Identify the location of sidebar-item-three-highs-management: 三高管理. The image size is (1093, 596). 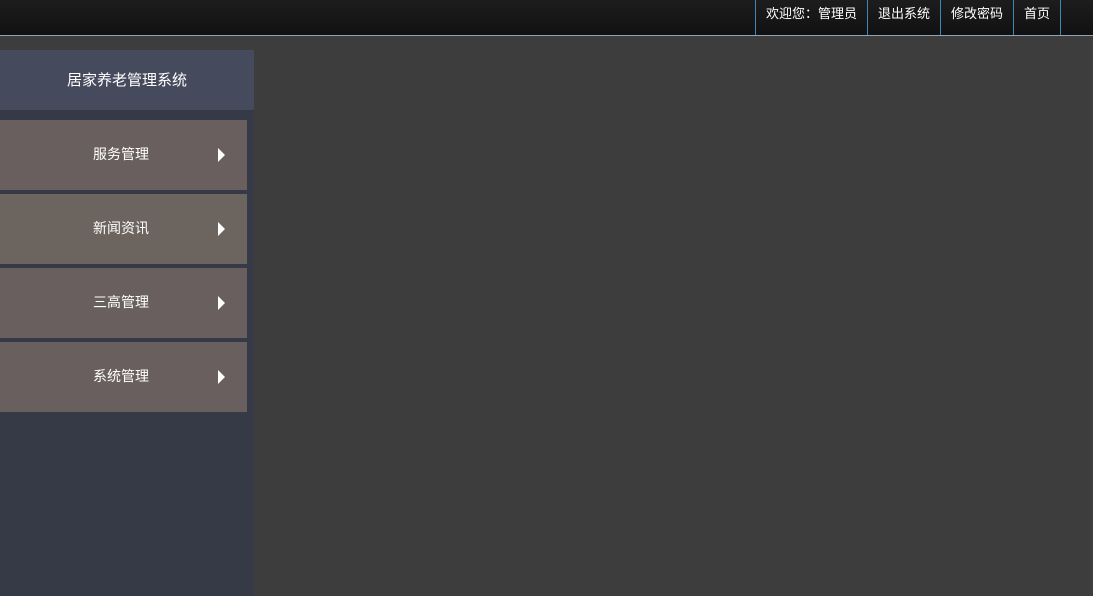
(123, 303).